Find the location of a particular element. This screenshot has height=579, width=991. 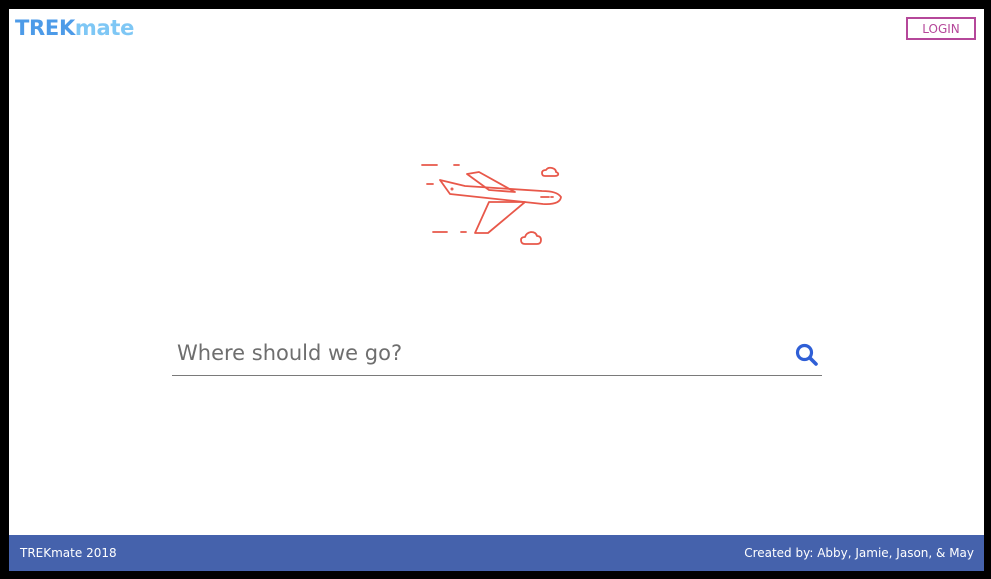

footer-credits: Created by: Abby, Jamie, Jason, & May is located at coordinates (859, 553).